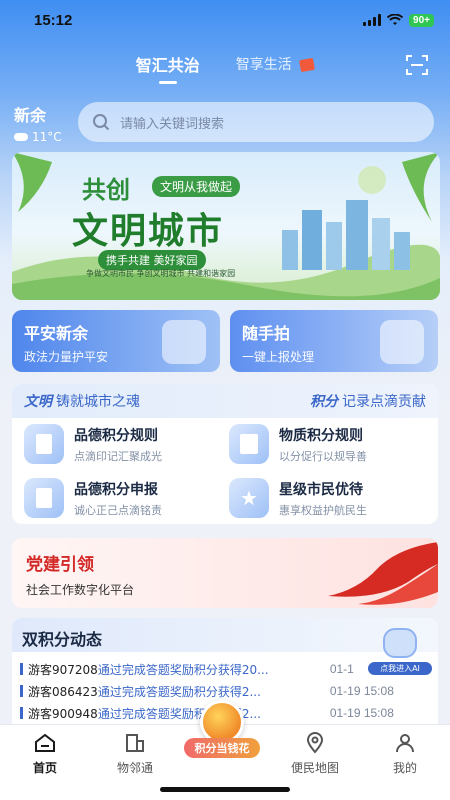 The image size is (450, 800). Describe the element at coordinates (417, 65) in the screenshot. I see `scan-icon` at that location.